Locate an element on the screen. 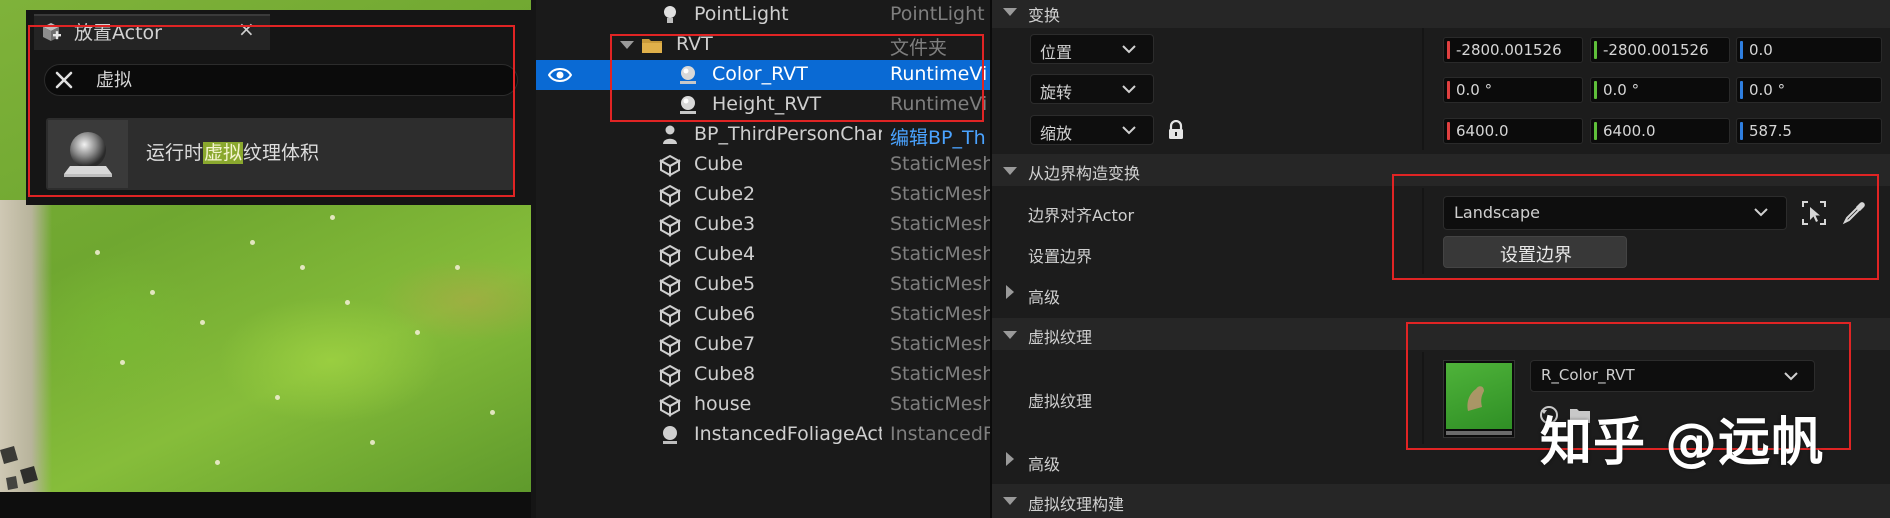 Image resolution: width=1890 pixels, height=518 pixels. chevron-down-icon is located at coordinates (1129, 89).